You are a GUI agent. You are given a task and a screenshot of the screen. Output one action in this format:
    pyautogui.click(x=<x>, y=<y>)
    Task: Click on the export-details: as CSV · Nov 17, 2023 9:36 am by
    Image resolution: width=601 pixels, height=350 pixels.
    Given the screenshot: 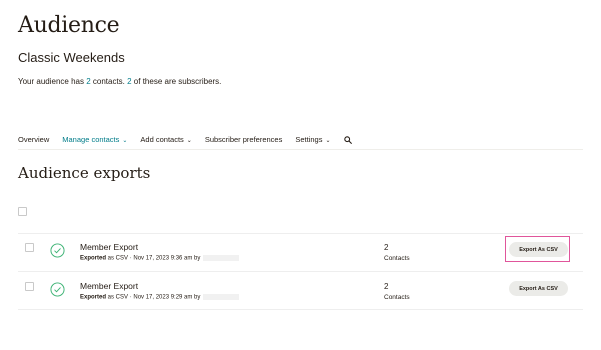 What is the action you would take?
    pyautogui.click(x=153, y=258)
    